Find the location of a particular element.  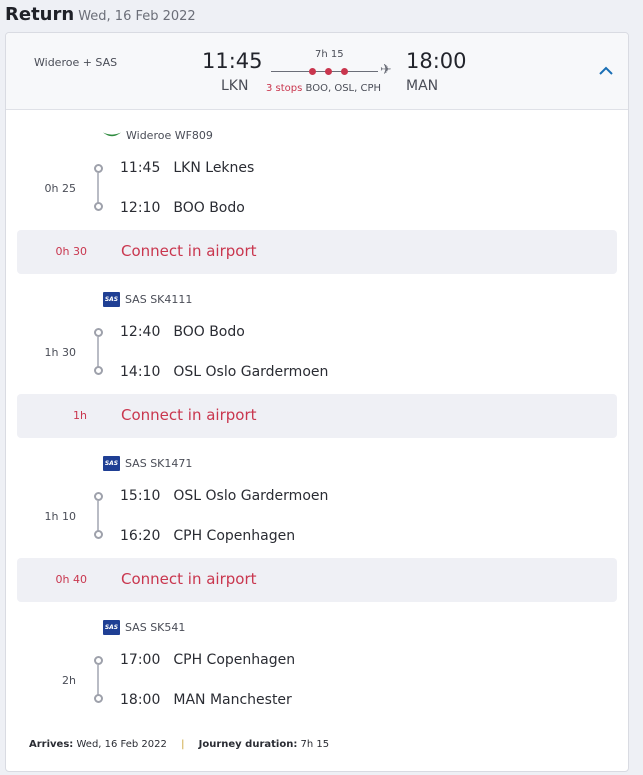

departure-code: LKN is located at coordinates (235, 86).